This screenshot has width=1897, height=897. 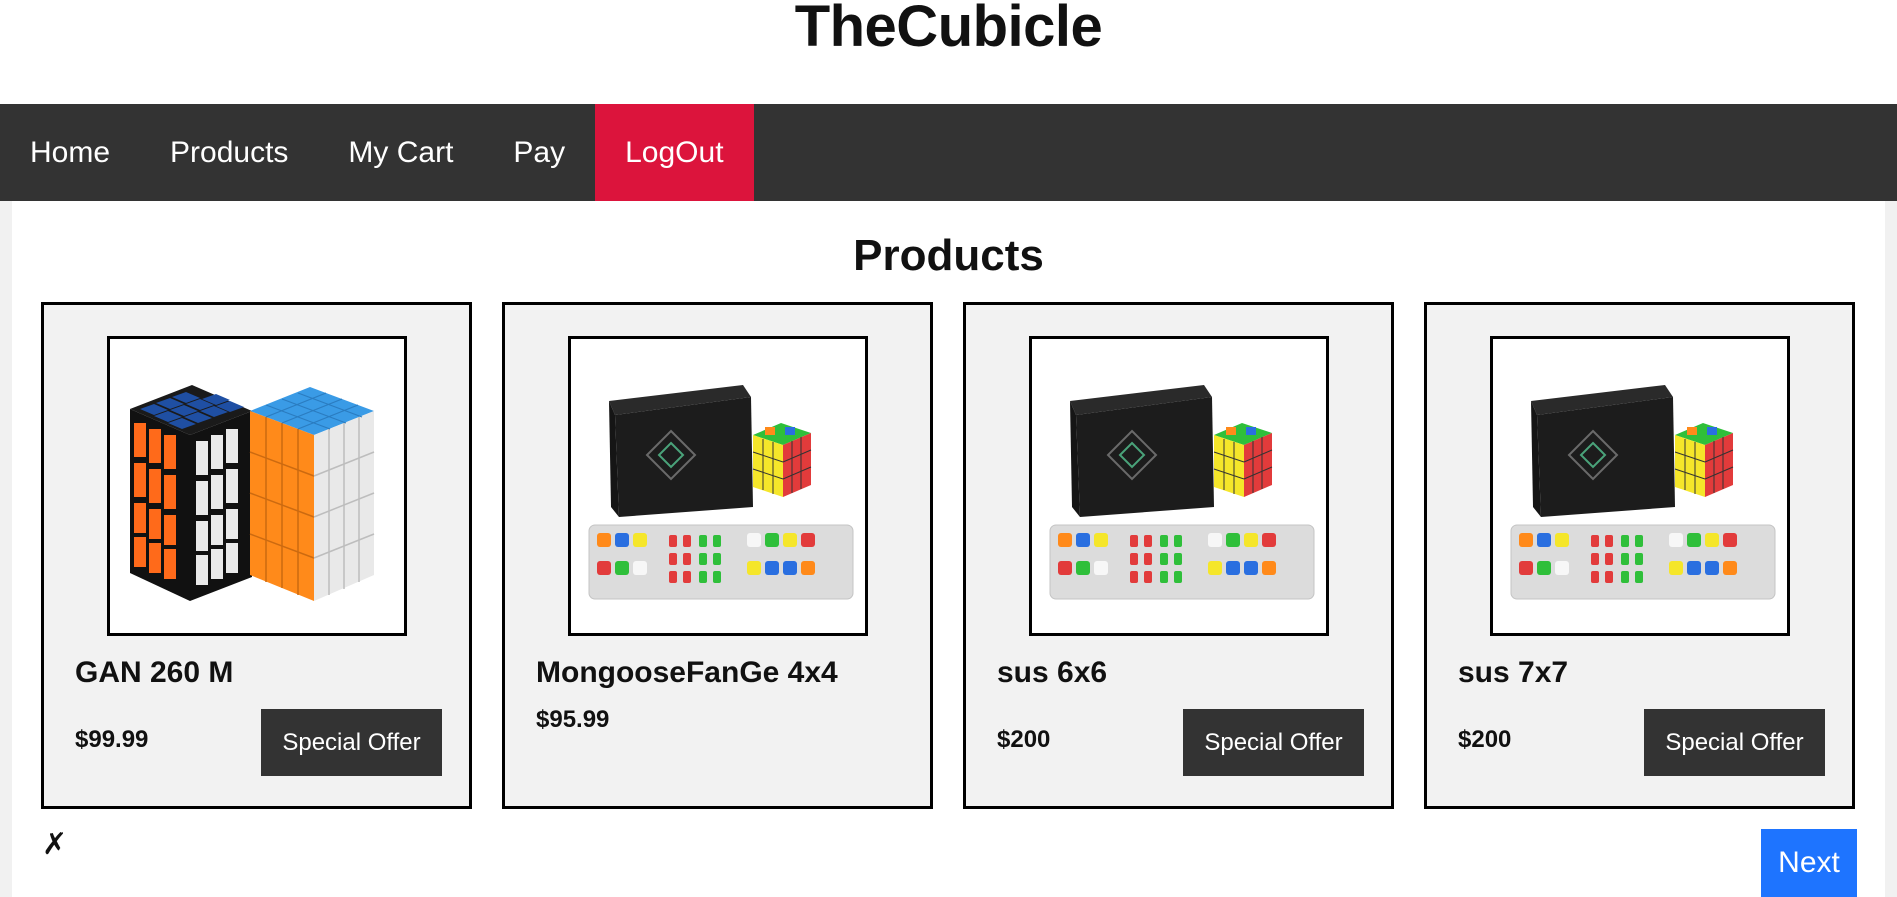 I want to click on next-button: Next, so click(x=1809, y=863).